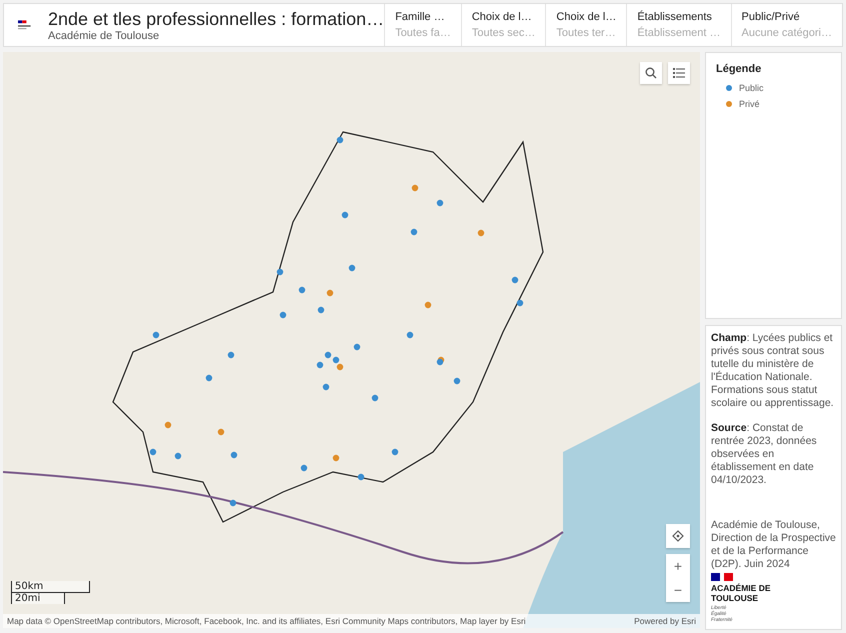 The width and height of the screenshot is (846, 633). Describe the element at coordinates (665, 621) in the screenshot. I see `powered-by-text: Powered by Esri` at that location.